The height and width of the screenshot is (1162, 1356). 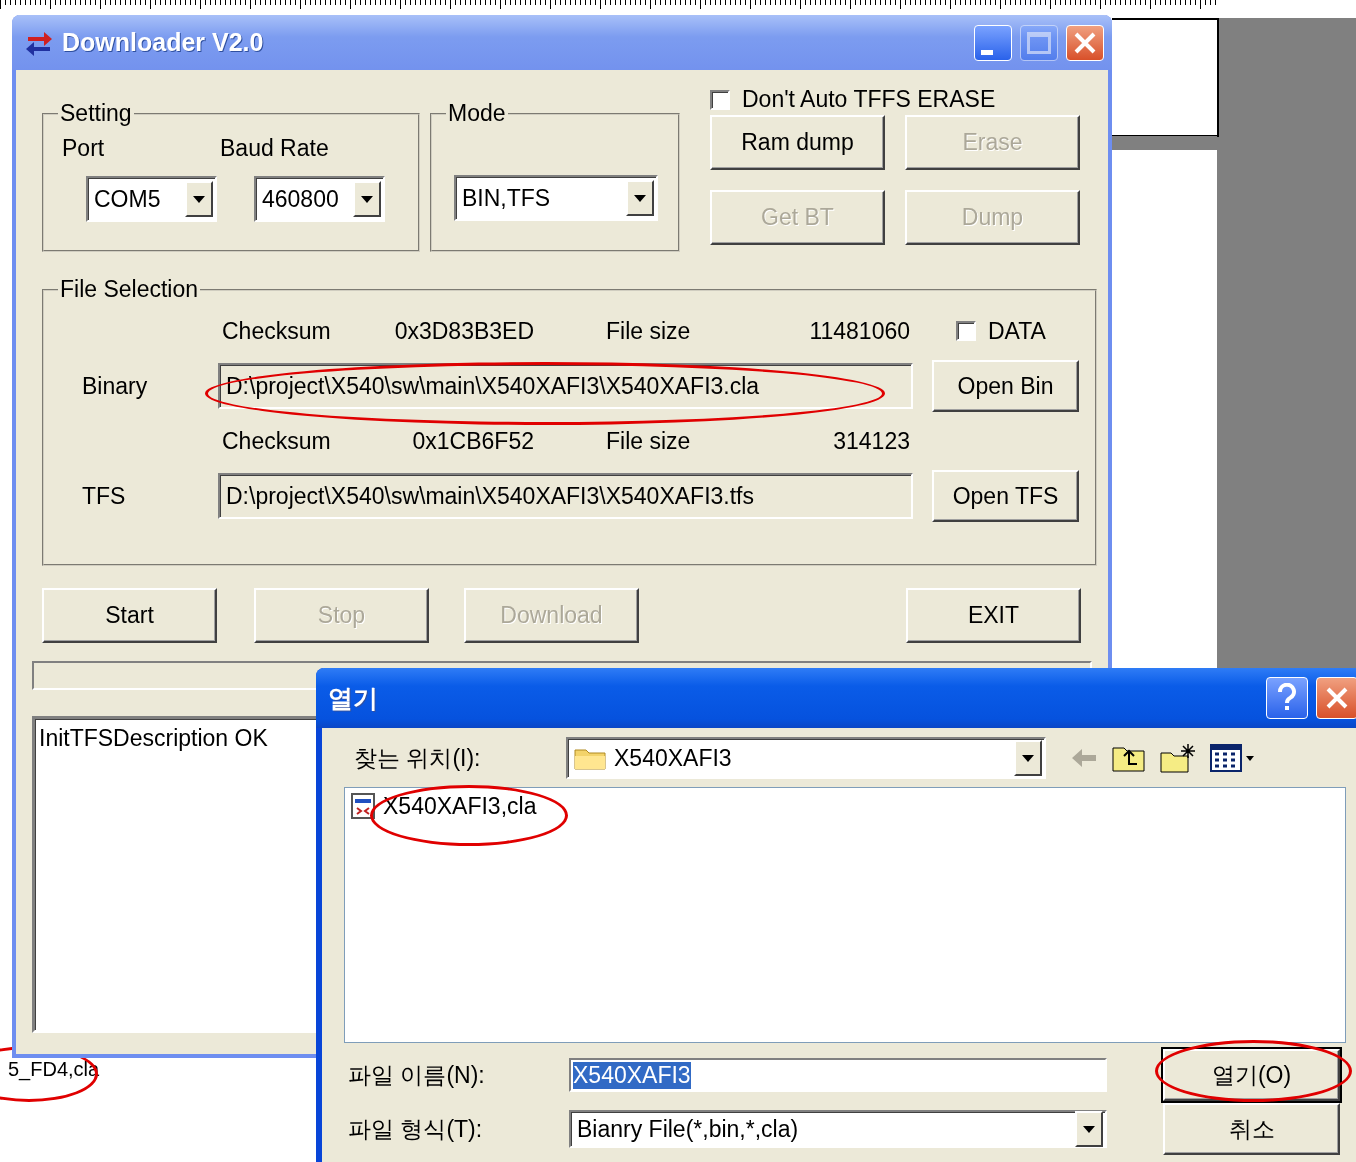 What do you see at coordinates (806, 758) in the screenshot?
I see `look-in-dropdown: X540XAFI3` at bounding box center [806, 758].